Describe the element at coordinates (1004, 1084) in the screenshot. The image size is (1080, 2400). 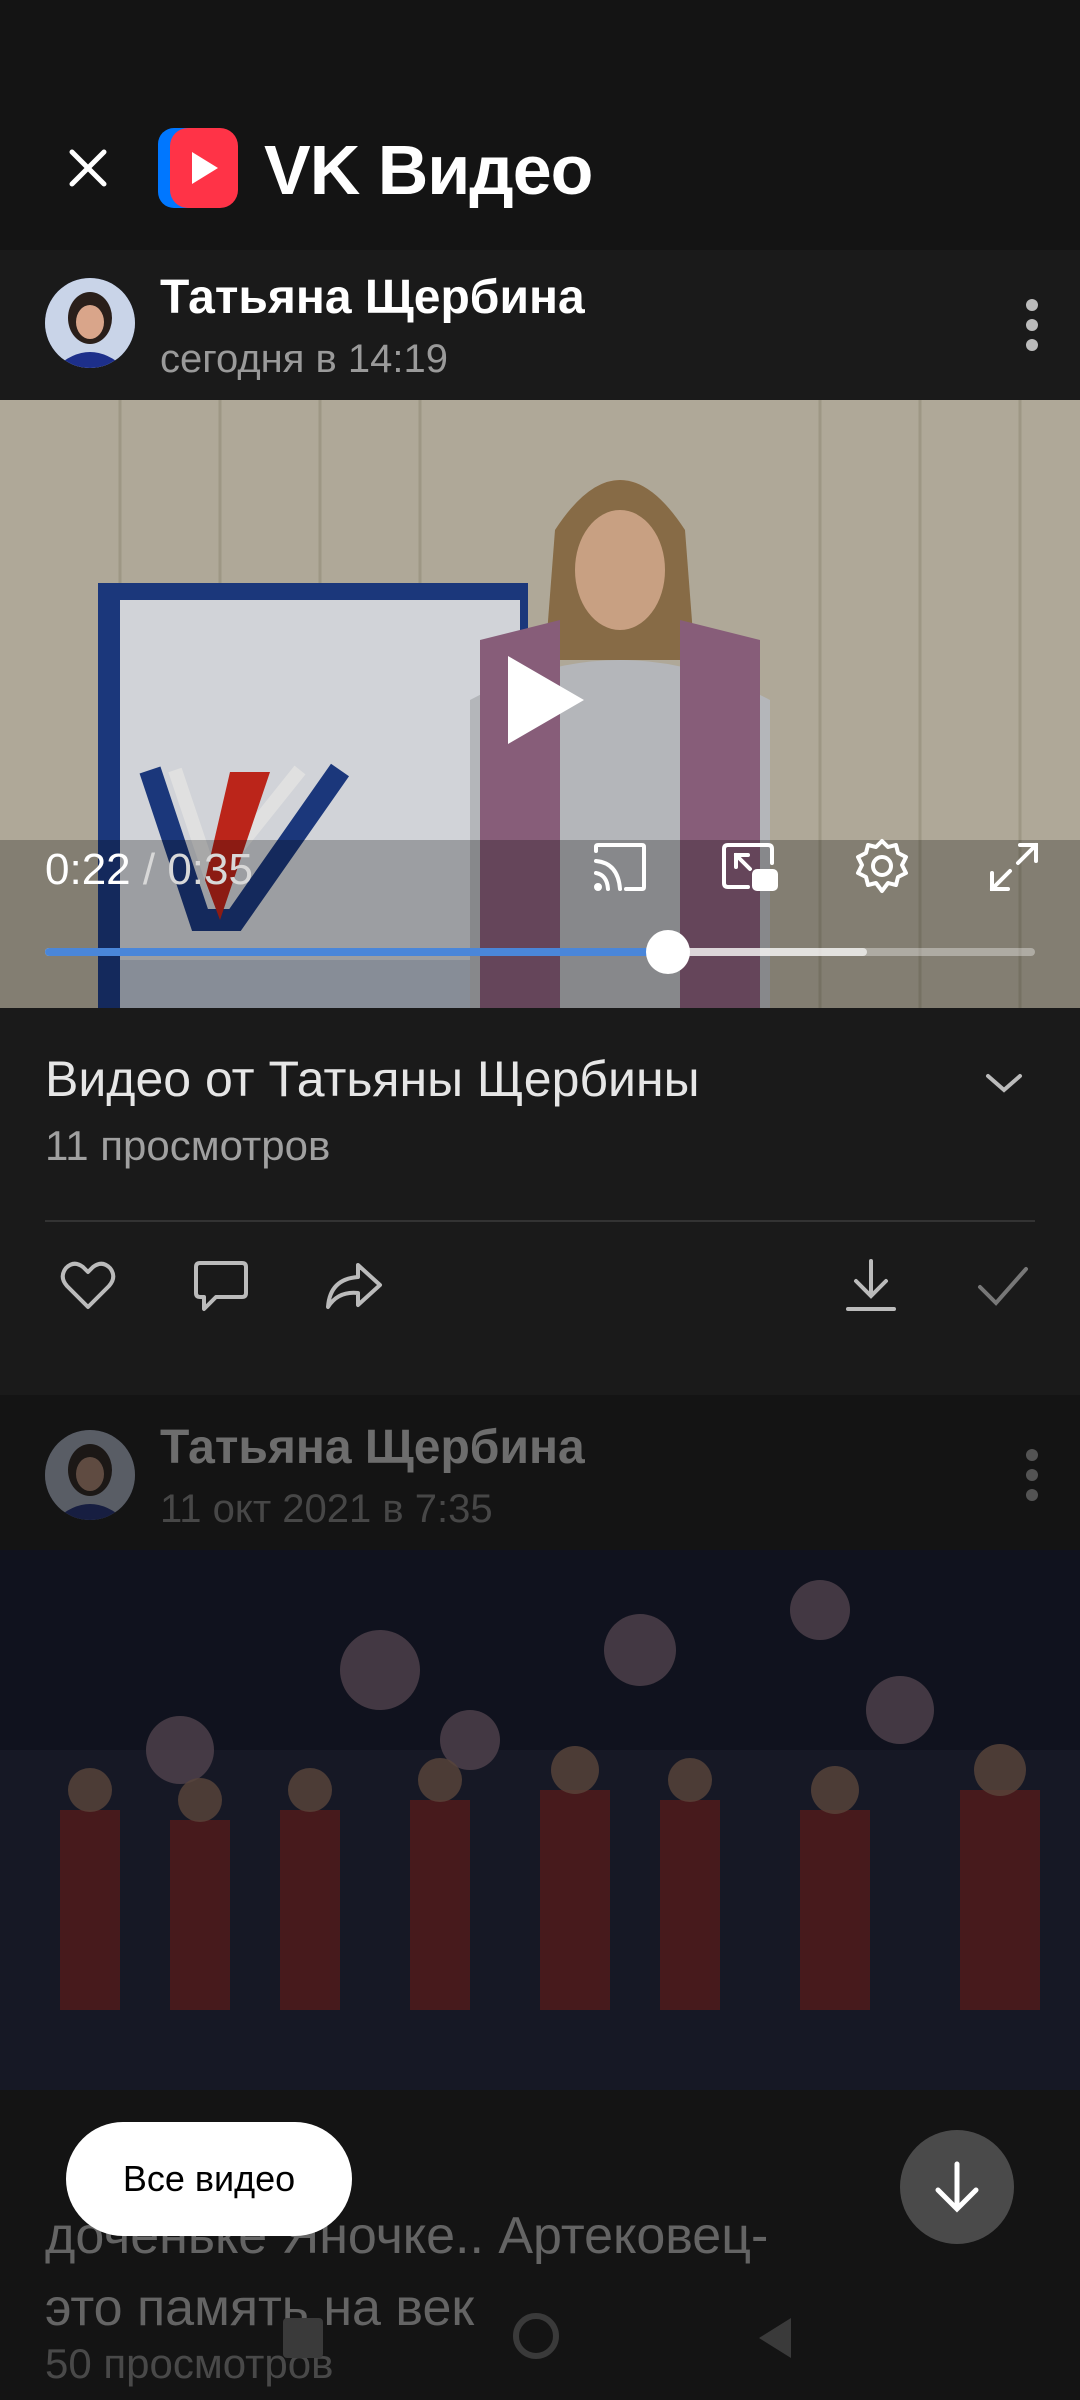
I see `chevron-down-icon` at that location.